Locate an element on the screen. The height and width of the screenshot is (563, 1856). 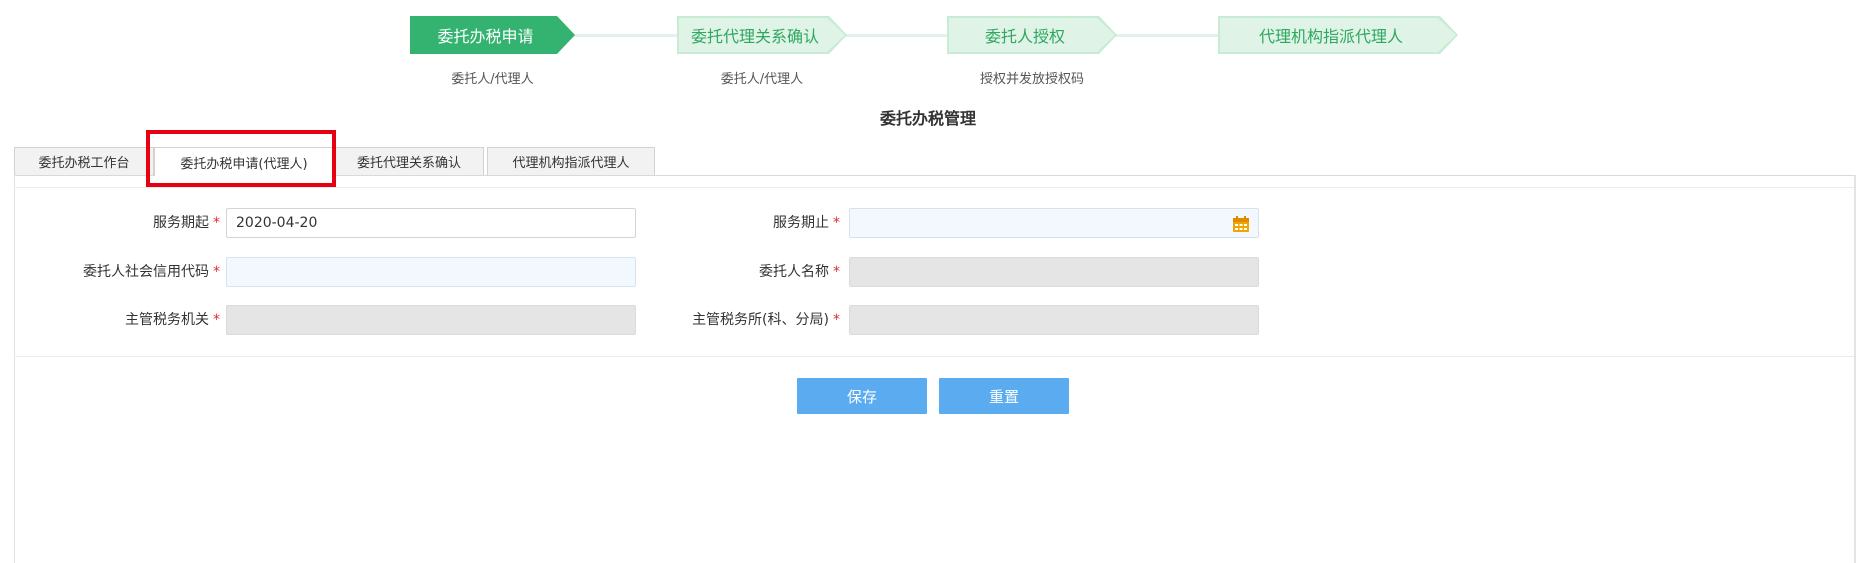
step-label: 委托人授权 is located at coordinates (1024, 36).